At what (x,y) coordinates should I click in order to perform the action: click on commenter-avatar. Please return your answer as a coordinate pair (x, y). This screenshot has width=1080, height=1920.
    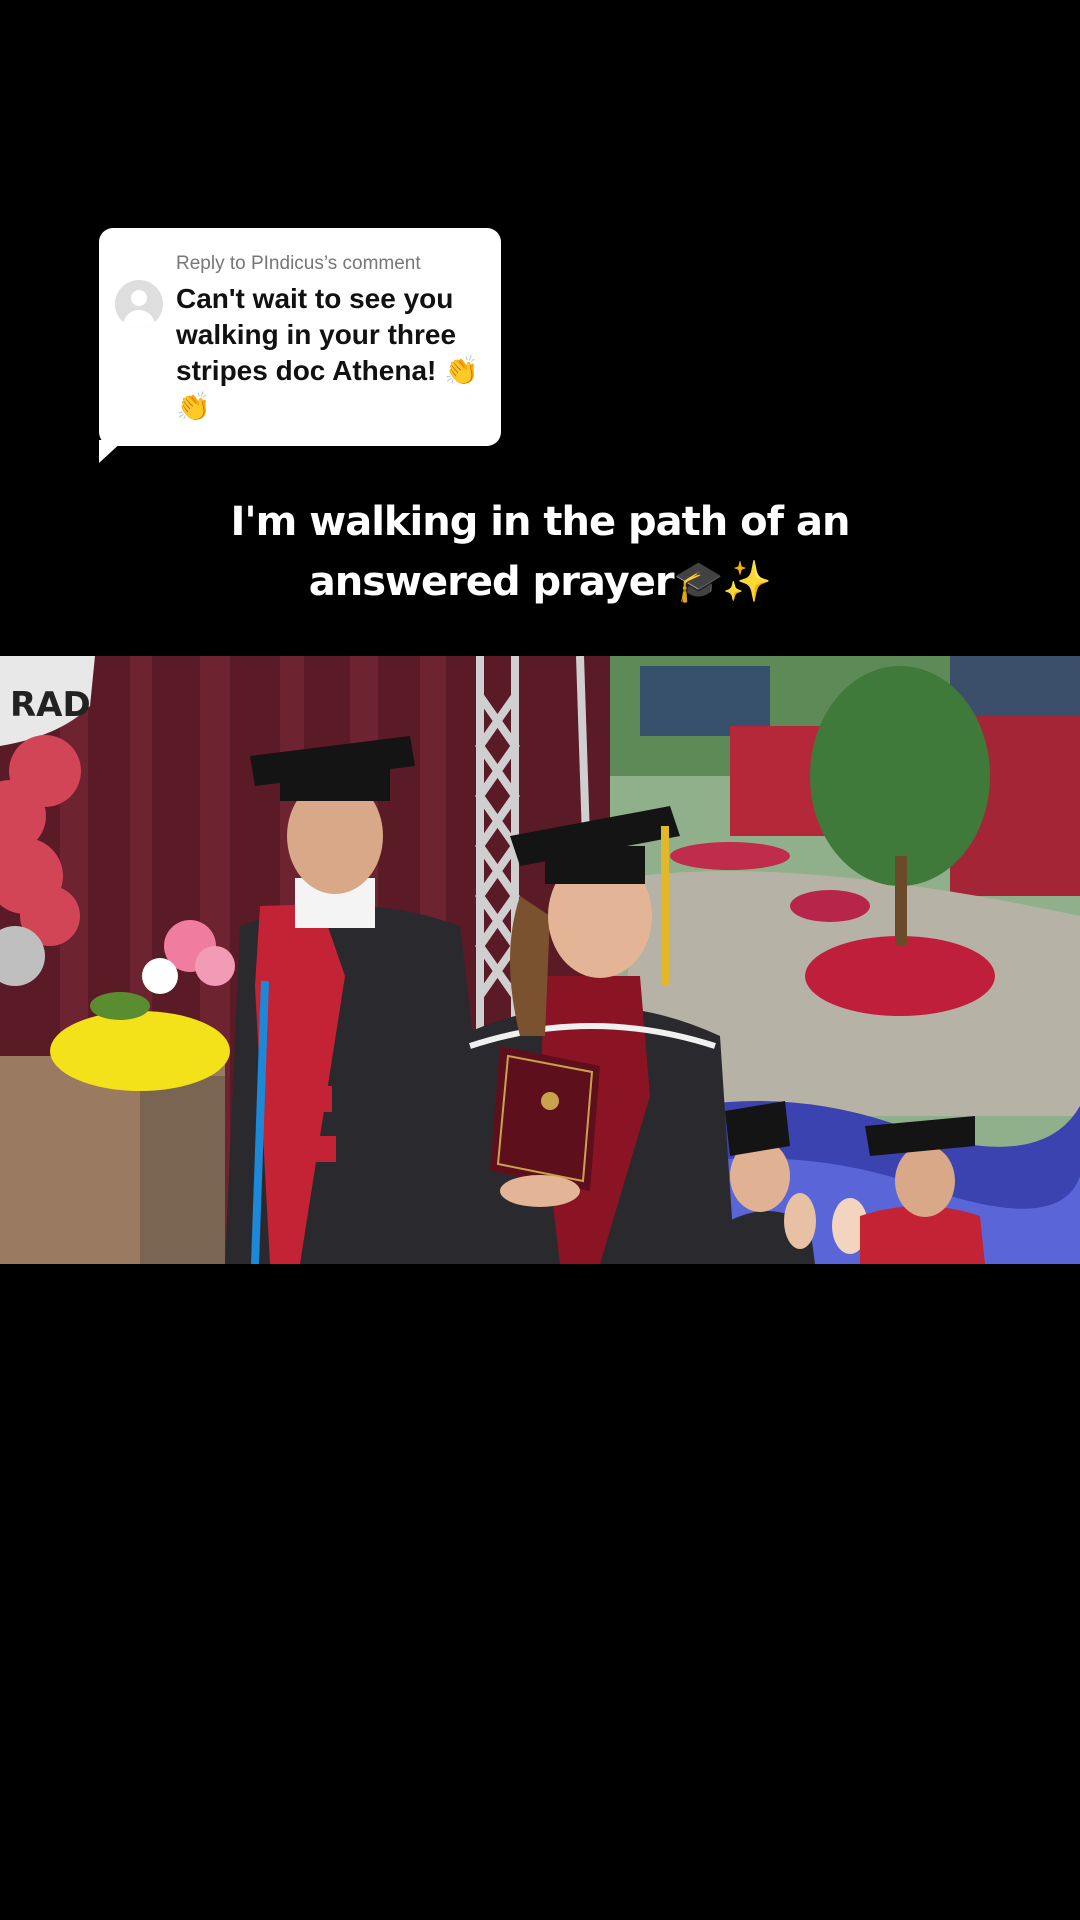
    Looking at the image, I should click on (139, 304).